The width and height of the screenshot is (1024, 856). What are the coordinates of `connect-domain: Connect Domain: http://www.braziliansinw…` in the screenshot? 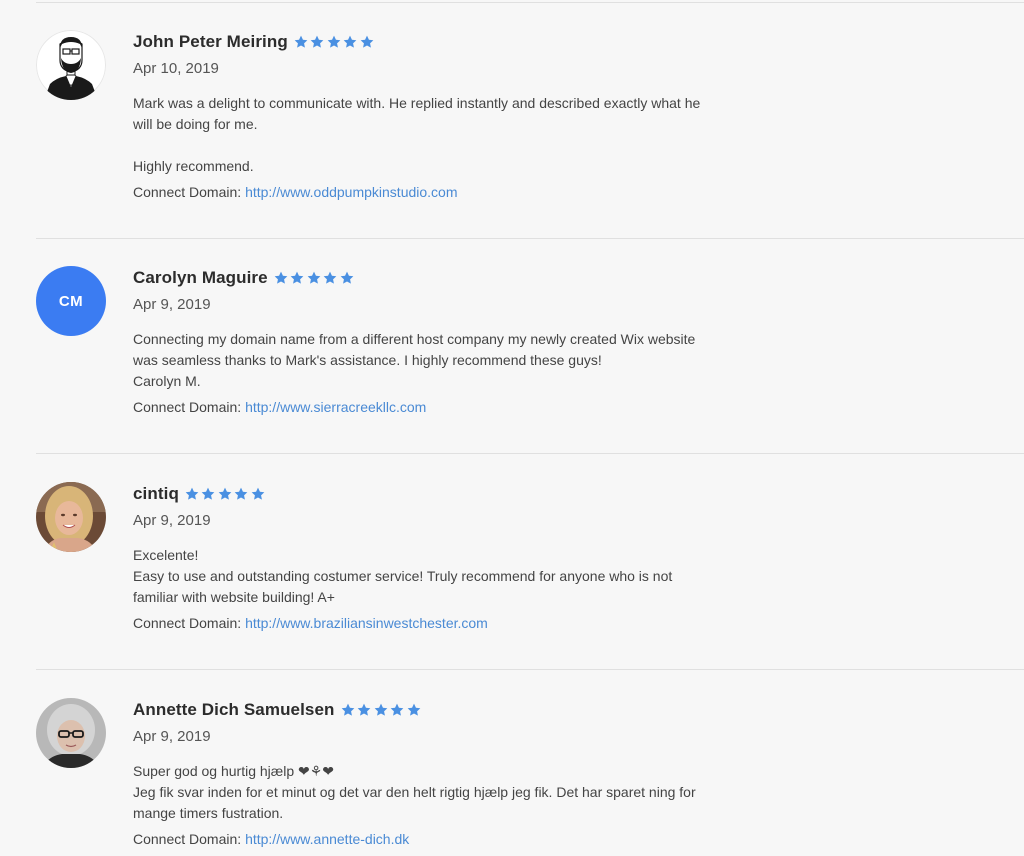 It's located at (463, 623).